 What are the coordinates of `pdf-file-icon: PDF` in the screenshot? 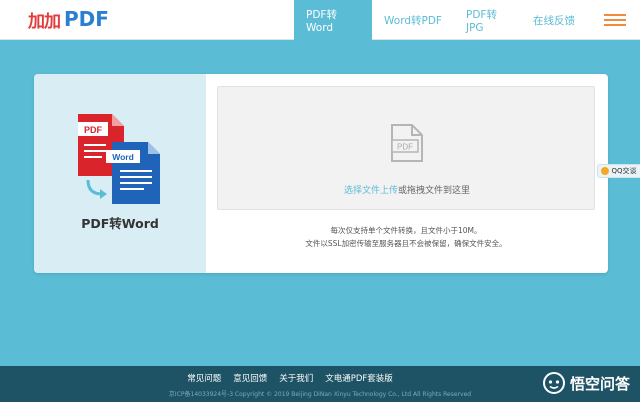 It's located at (407, 143).